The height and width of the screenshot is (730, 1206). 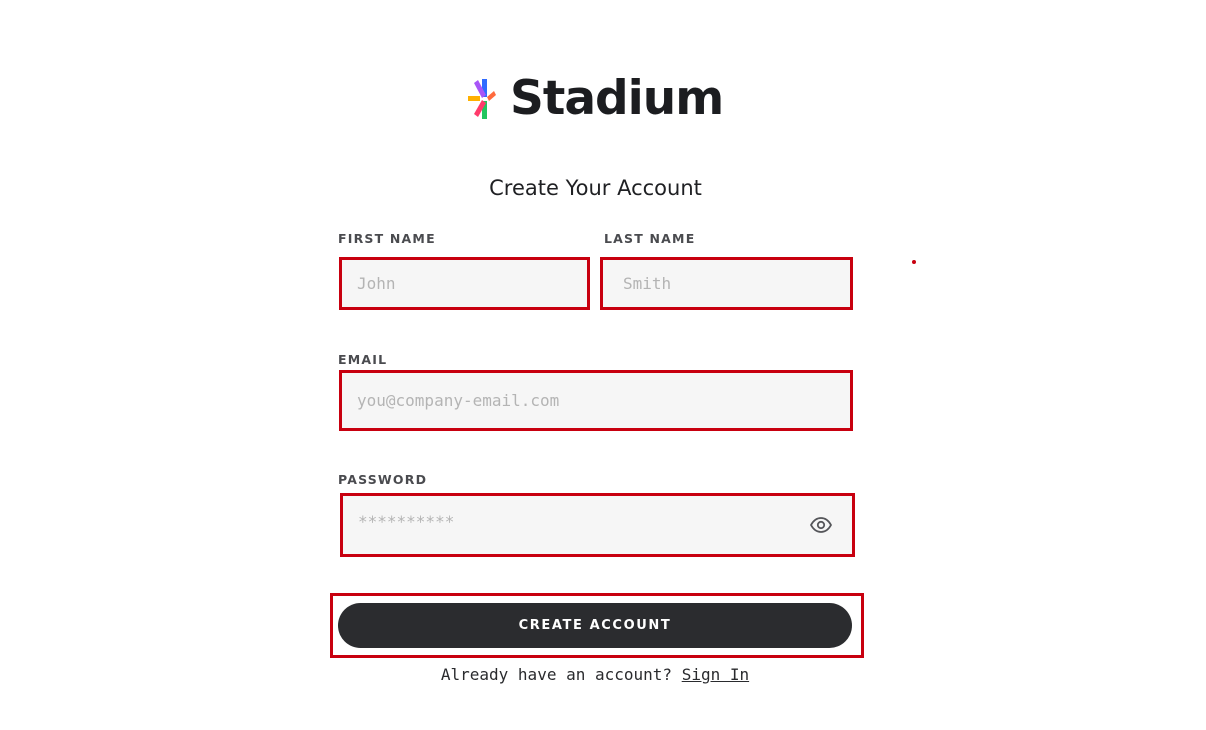 I want to click on first-name-input, so click(x=464, y=283).